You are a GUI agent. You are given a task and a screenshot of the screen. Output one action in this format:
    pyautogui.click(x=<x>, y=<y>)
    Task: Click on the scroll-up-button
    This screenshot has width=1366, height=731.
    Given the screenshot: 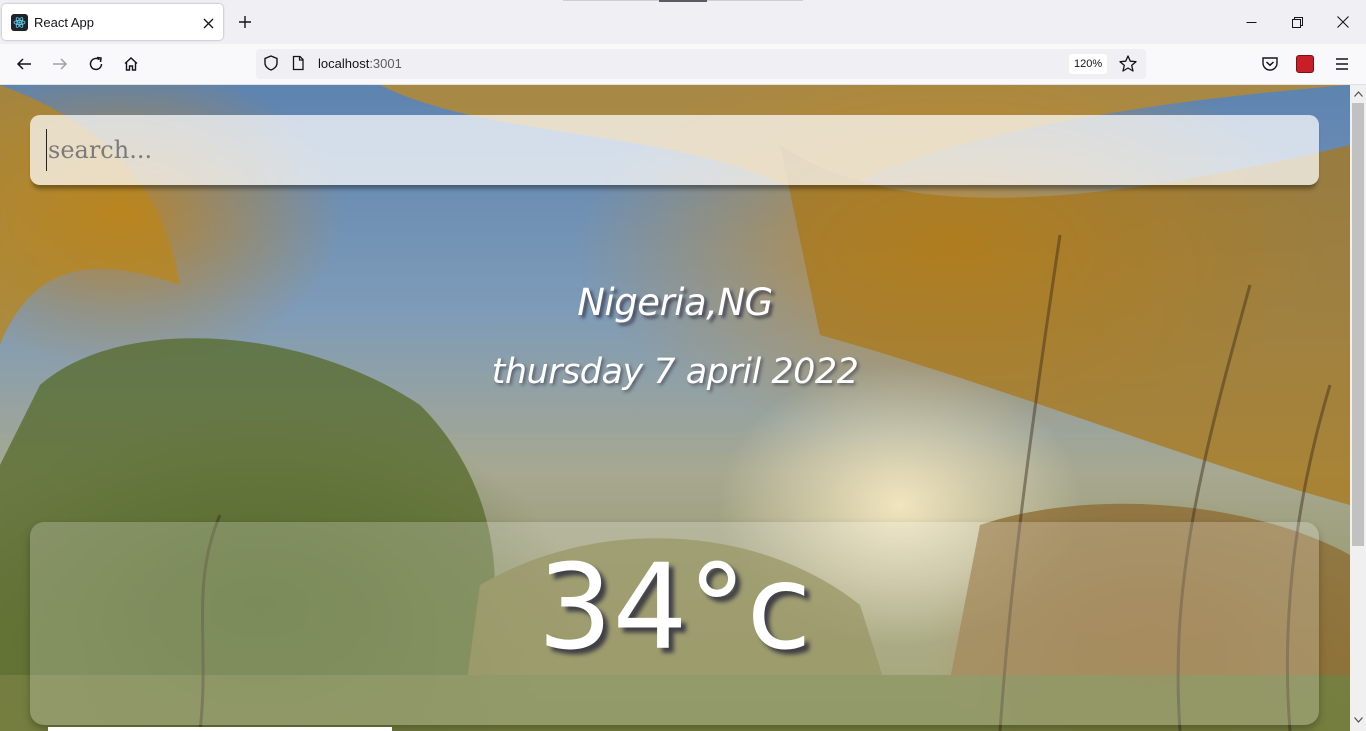 What is the action you would take?
    pyautogui.click(x=1358, y=93)
    